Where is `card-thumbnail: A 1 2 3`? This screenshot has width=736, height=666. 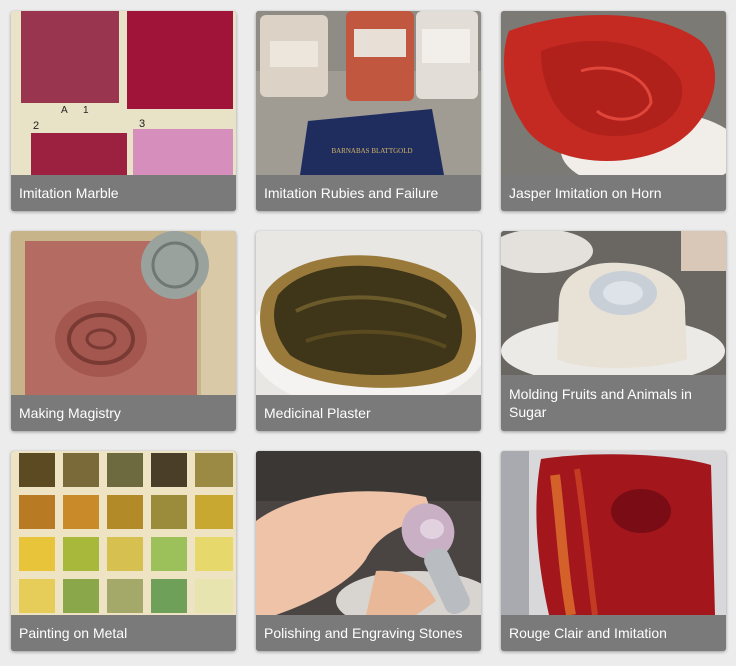
card-thumbnail: A 1 2 3 is located at coordinates (123, 93).